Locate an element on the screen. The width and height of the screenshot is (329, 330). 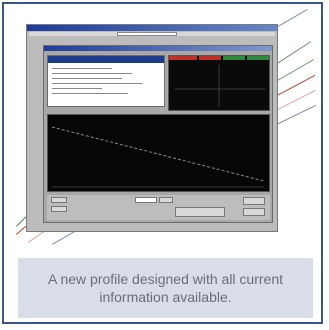
data-table-panel is located at coordinates (106, 81).